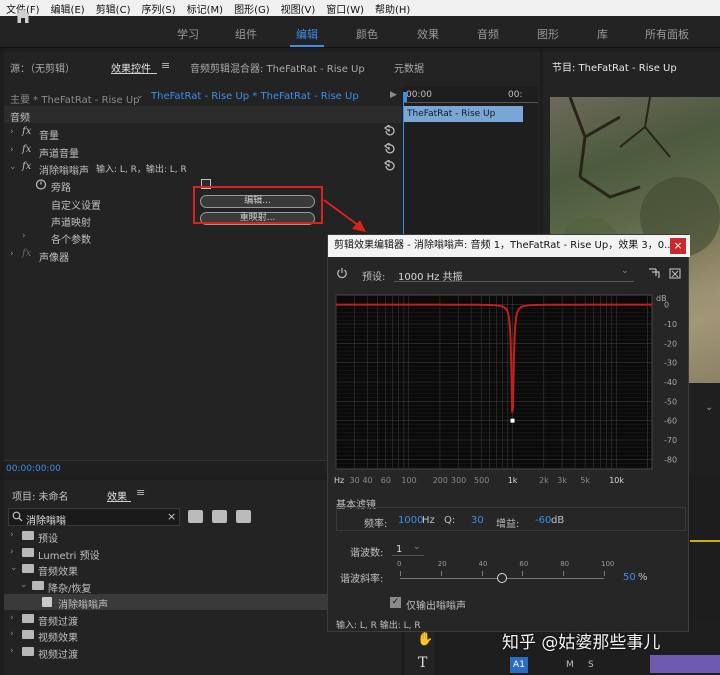 The image size is (720, 675). Describe the element at coordinates (430, 275) in the screenshot. I see `preset-value: 1000 Hz 共振` at that location.